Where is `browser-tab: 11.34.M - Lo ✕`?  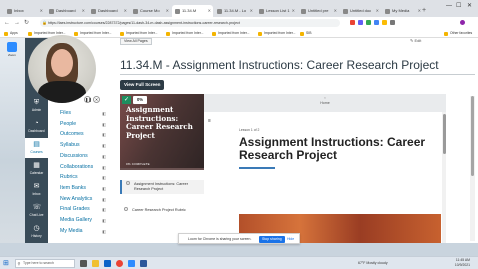
browser-tab: 11.34.M - Lo ✕ is located at coordinates (234, 11).